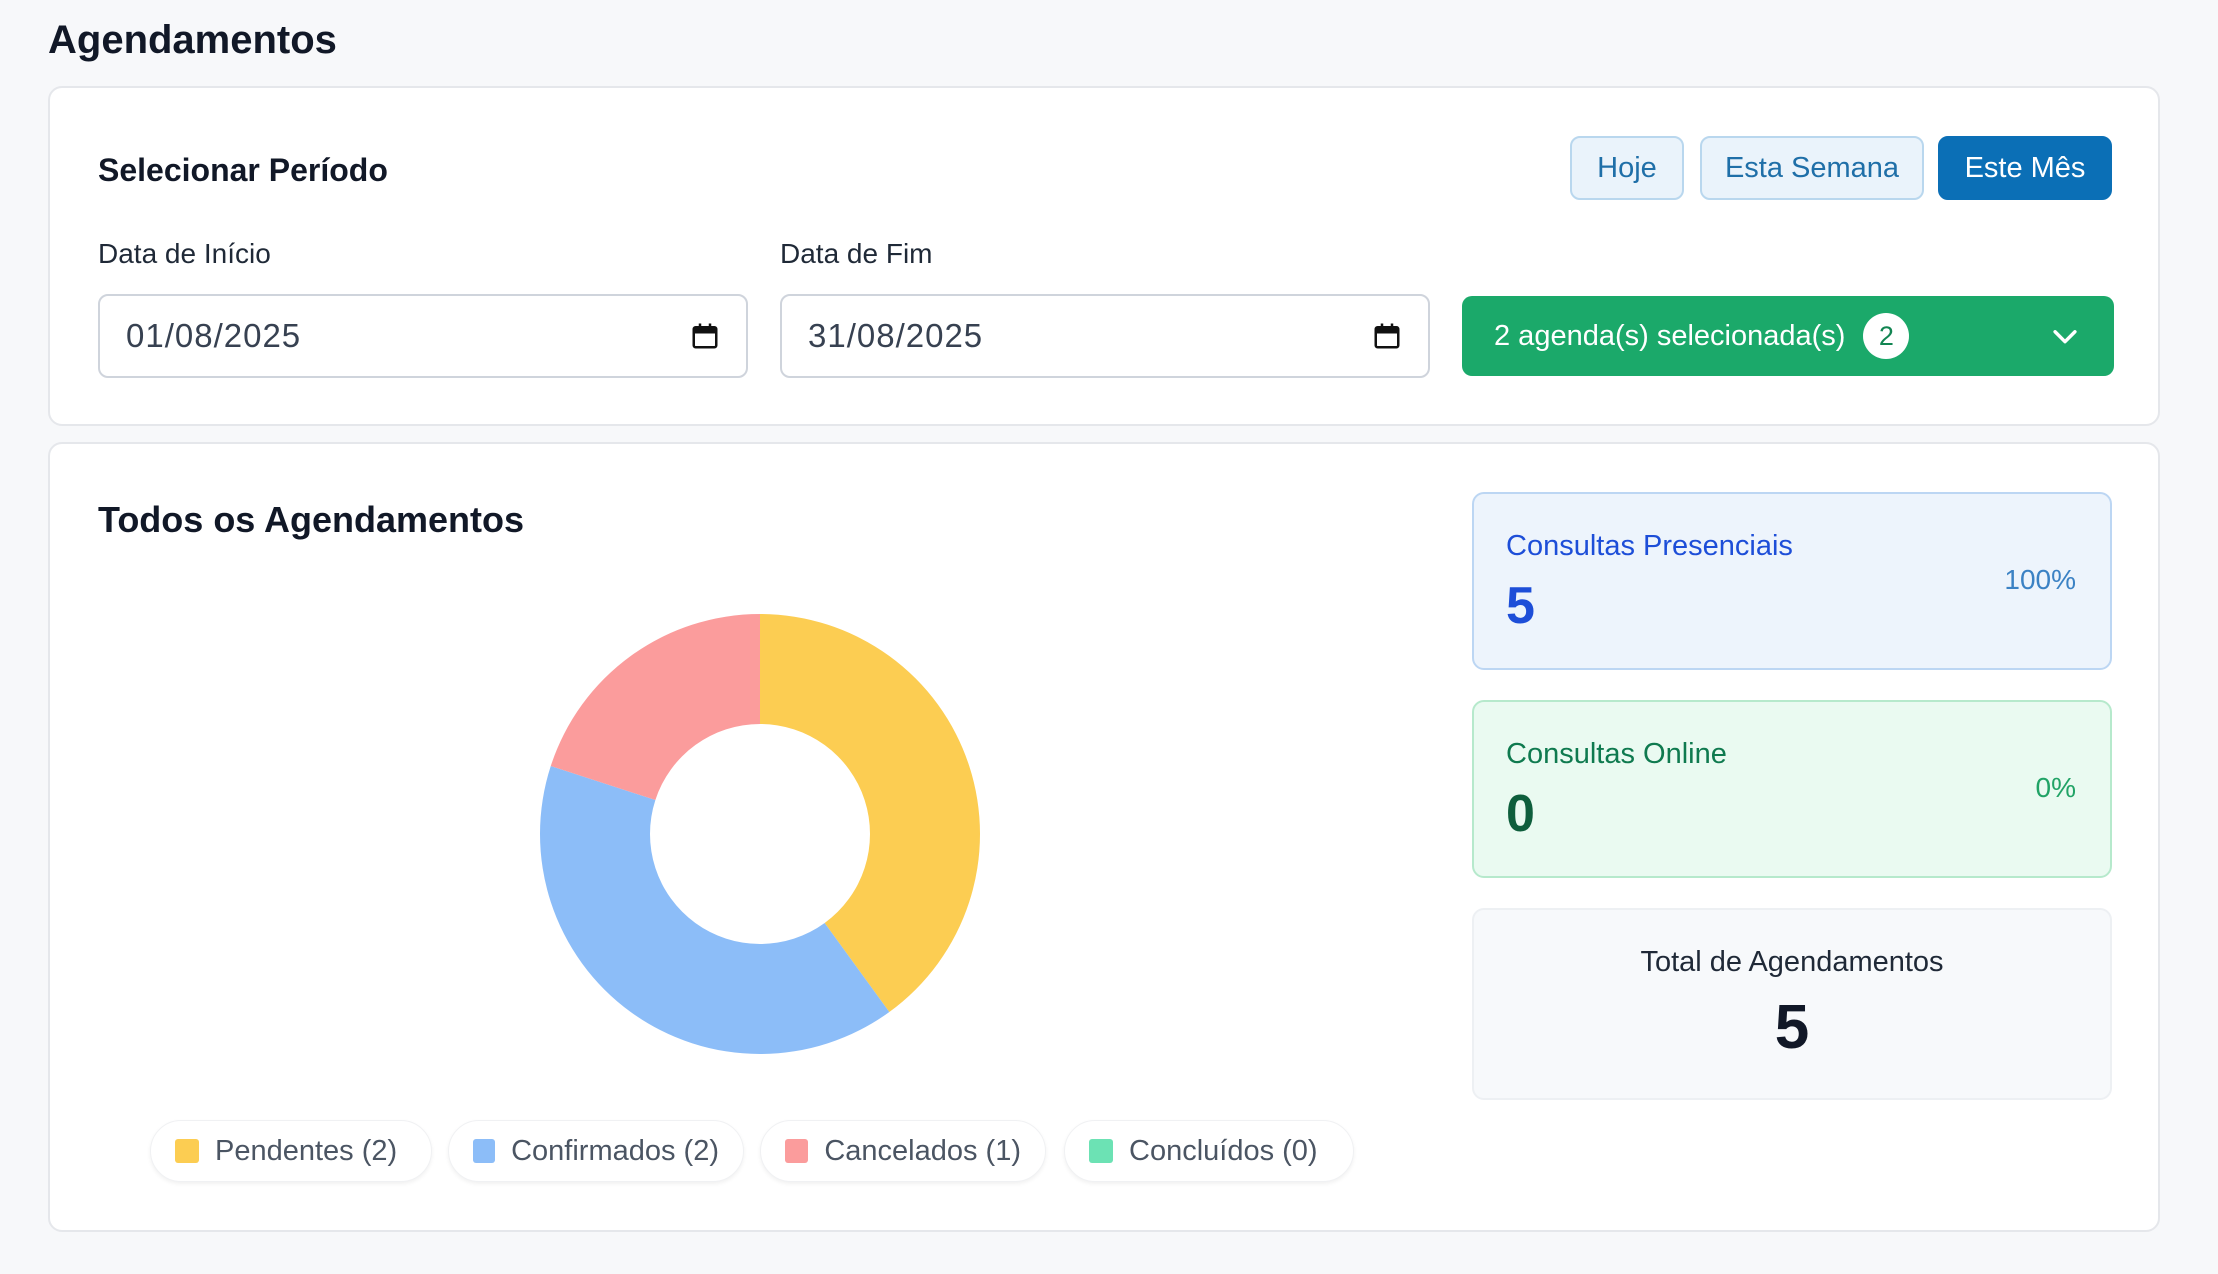  What do you see at coordinates (1649, 546) in the screenshot?
I see `in-person-label: Consultas Presenciais` at bounding box center [1649, 546].